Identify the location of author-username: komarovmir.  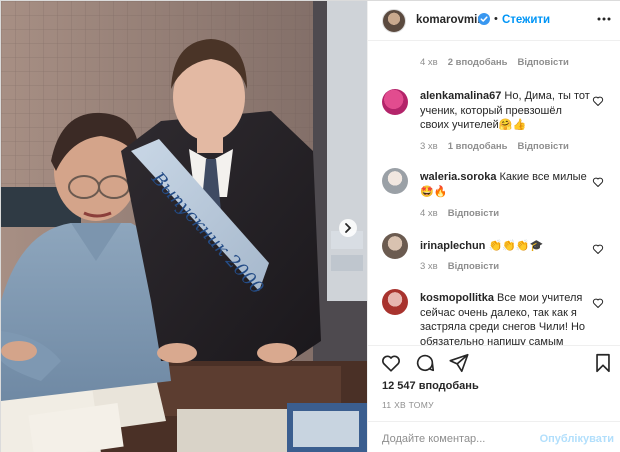
(449, 20).